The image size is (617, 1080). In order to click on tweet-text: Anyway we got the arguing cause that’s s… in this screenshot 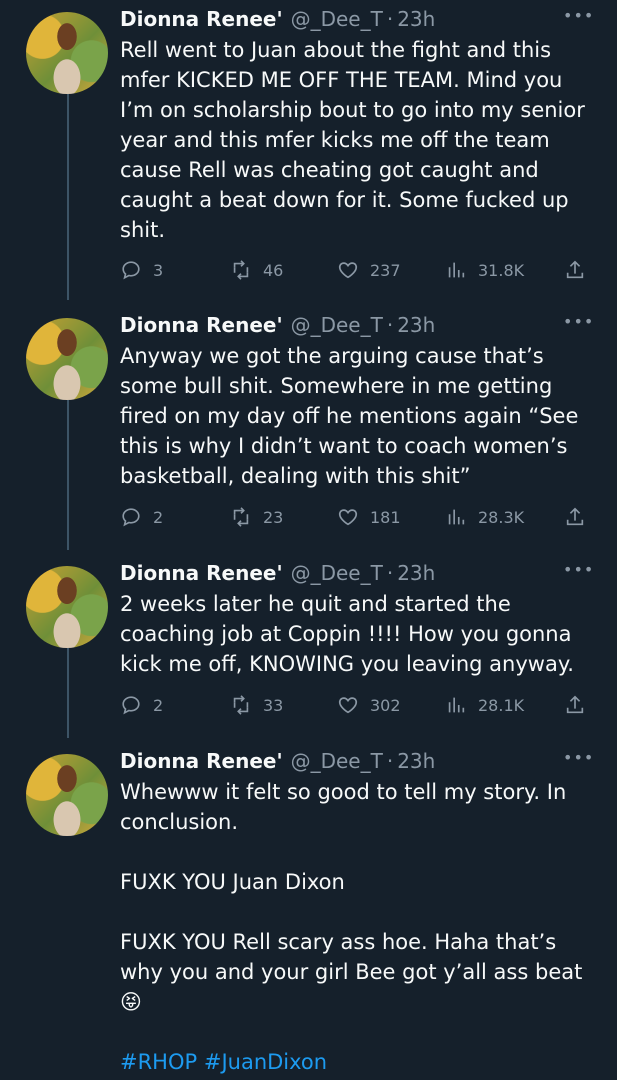, I will do `click(349, 416)`.